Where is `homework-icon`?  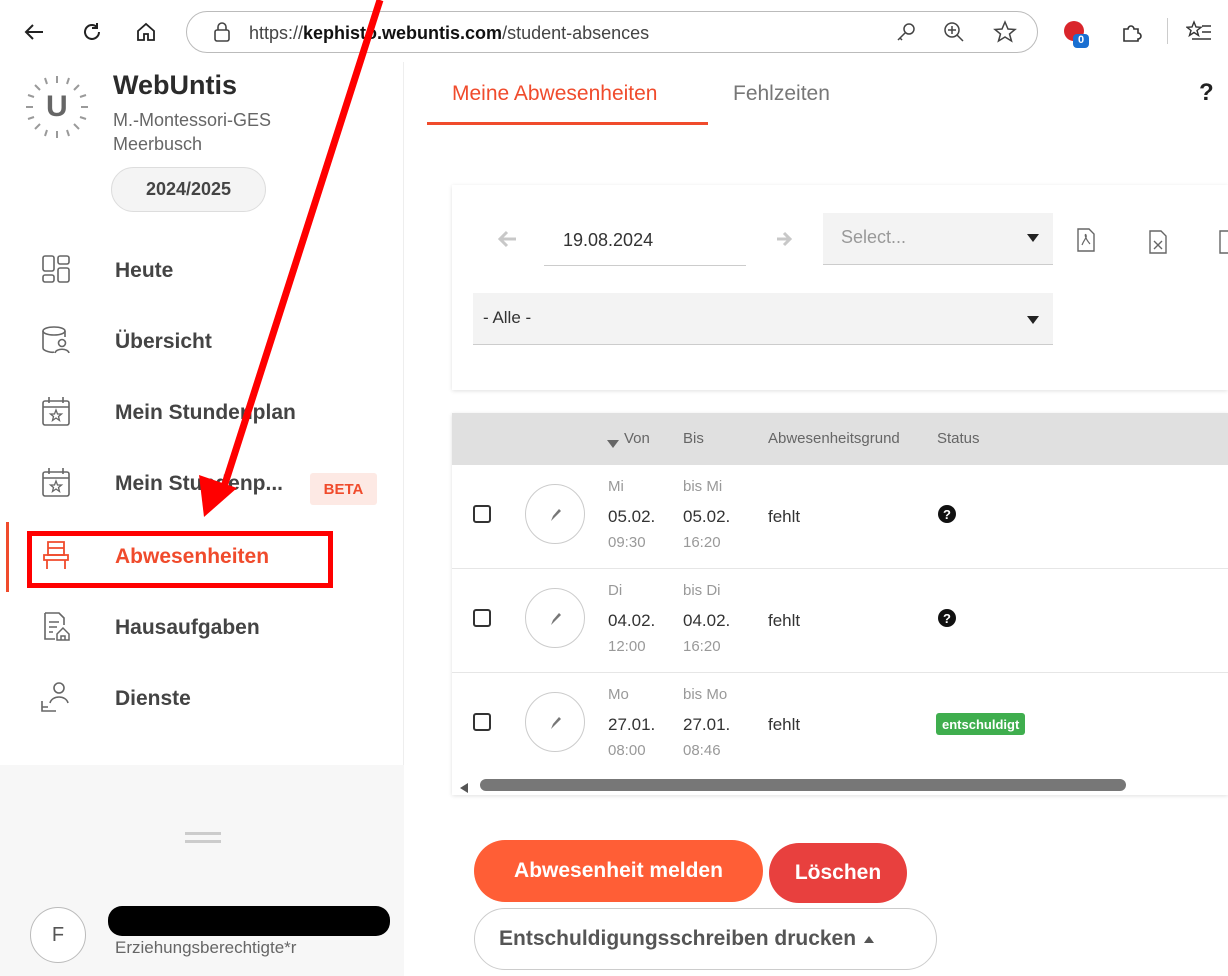 homework-icon is located at coordinates (56, 626).